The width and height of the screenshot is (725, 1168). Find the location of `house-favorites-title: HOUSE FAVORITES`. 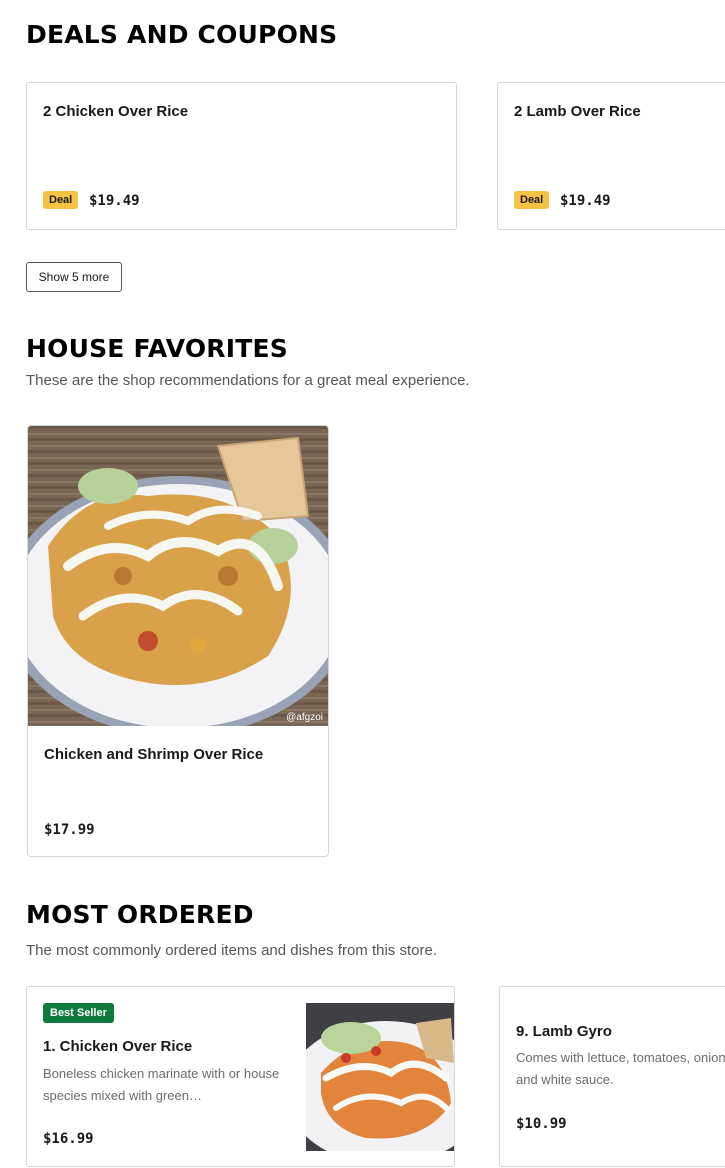

house-favorites-title: HOUSE FAVORITES is located at coordinates (157, 348).